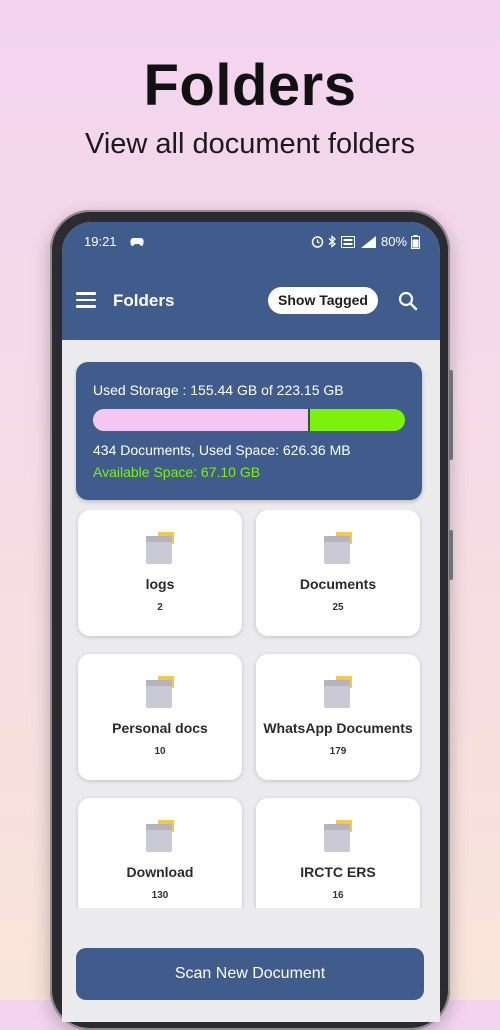 Image resolution: width=500 pixels, height=1030 pixels. What do you see at coordinates (408, 301) in the screenshot?
I see `search-icon` at bounding box center [408, 301].